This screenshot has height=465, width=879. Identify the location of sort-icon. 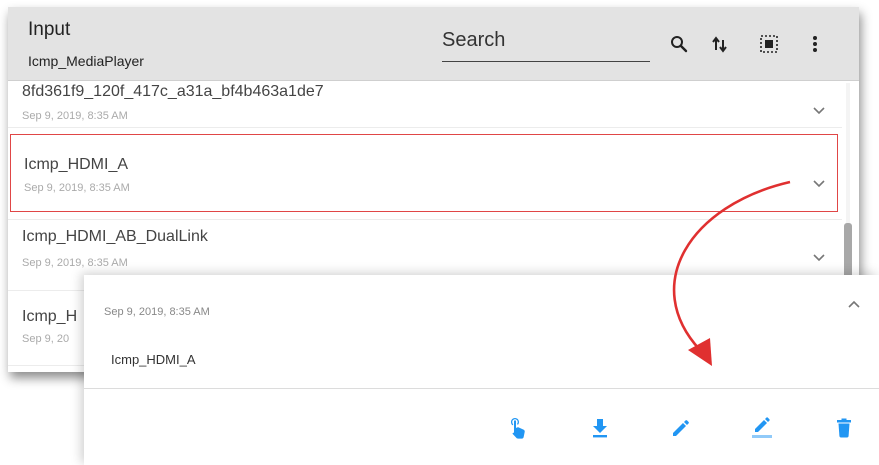
(720, 44).